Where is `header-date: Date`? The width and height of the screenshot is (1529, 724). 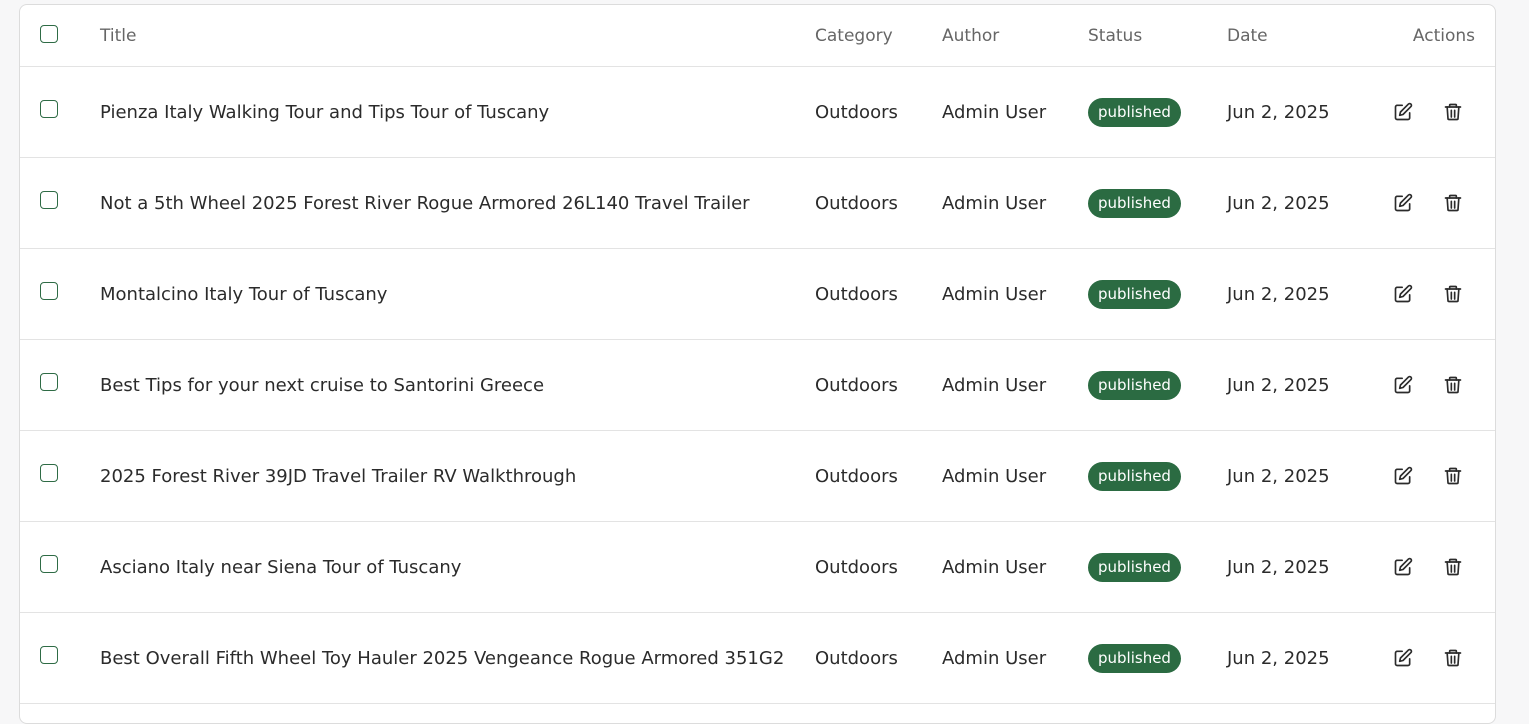 header-date: Date is located at coordinates (1247, 35).